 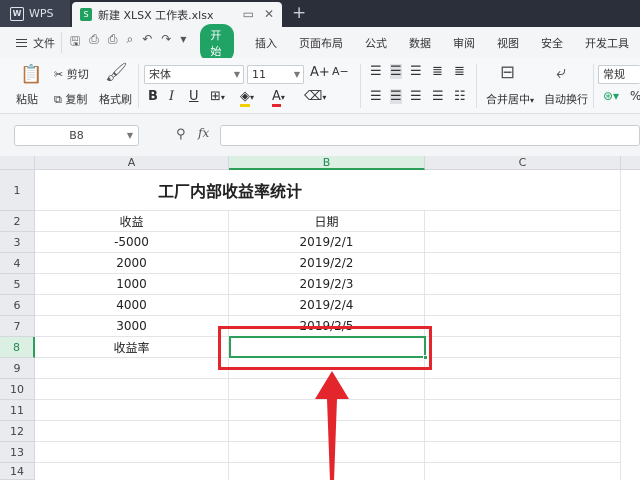 I want to click on align-bottom-icon: ☰, so click(x=416, y=71).